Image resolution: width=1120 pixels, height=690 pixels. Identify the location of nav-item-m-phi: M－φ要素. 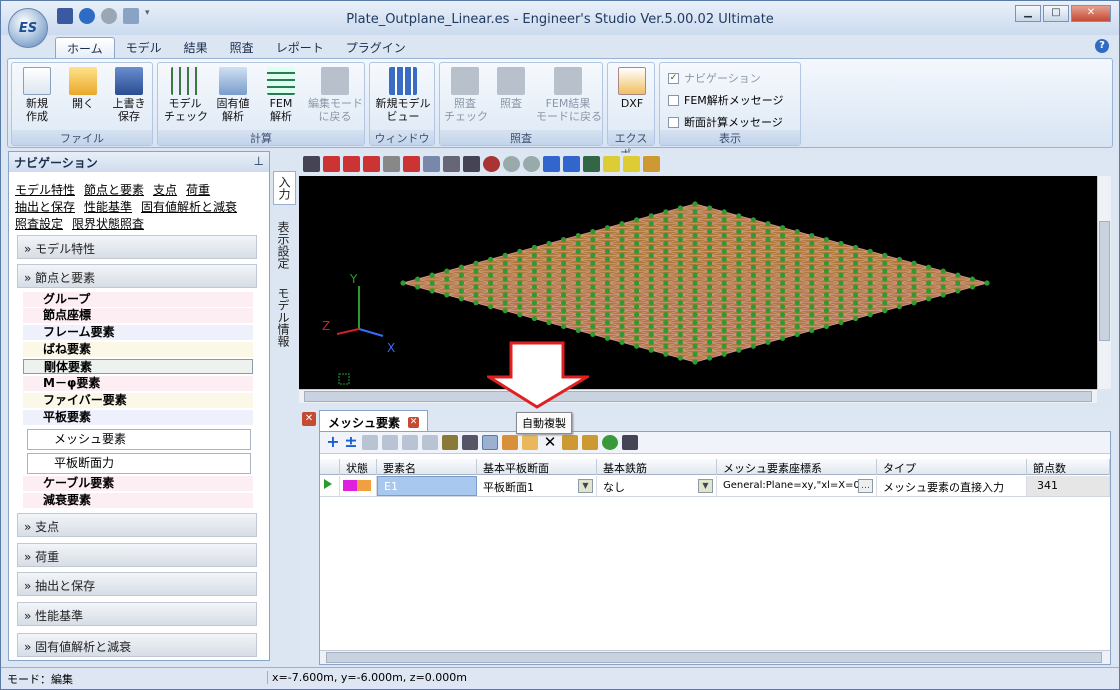
(138, 383).